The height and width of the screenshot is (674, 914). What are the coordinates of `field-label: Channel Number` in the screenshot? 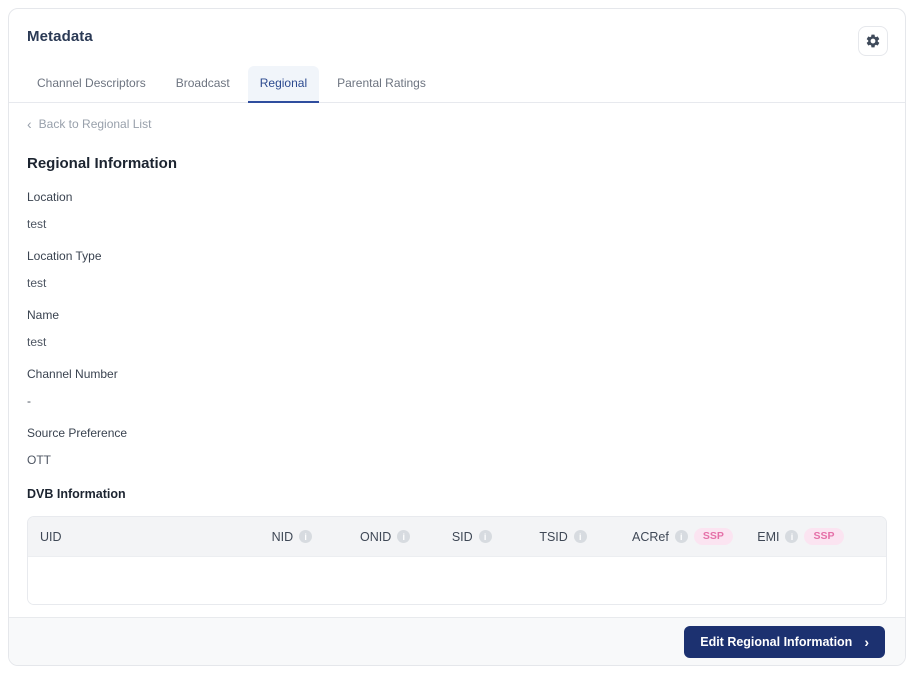 It's located at (72, 374).